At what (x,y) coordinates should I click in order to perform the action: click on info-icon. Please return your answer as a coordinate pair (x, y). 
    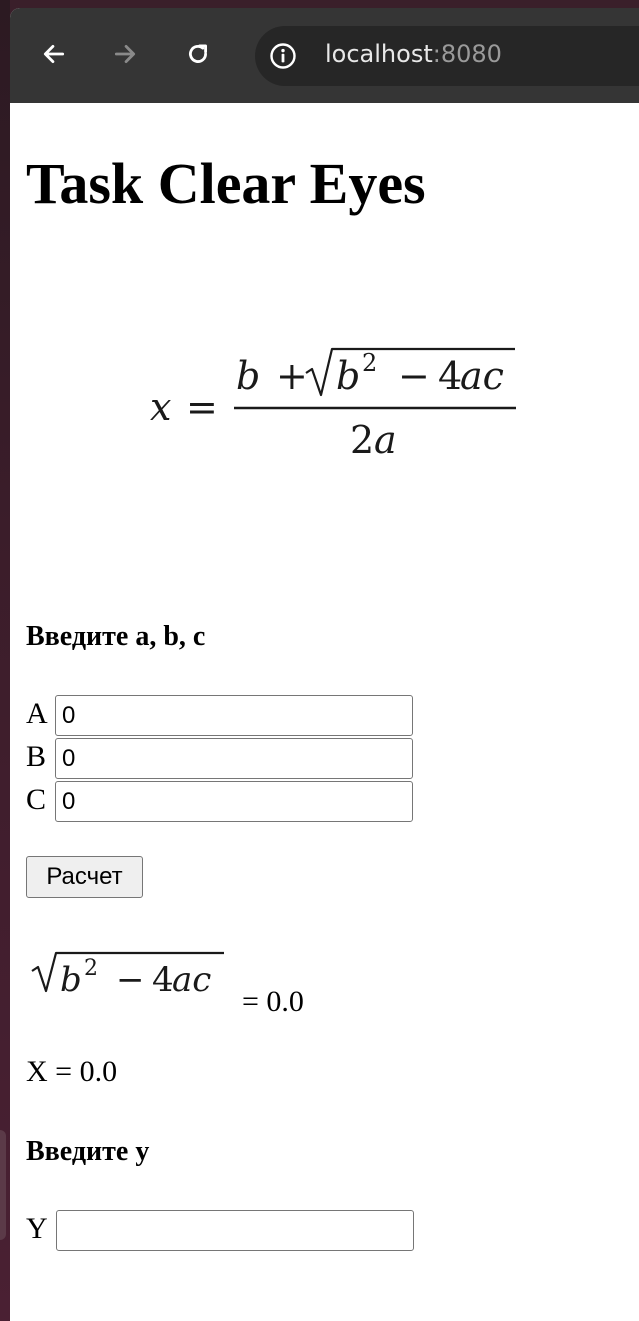
    Looking at the image, I should click on (283, 56).